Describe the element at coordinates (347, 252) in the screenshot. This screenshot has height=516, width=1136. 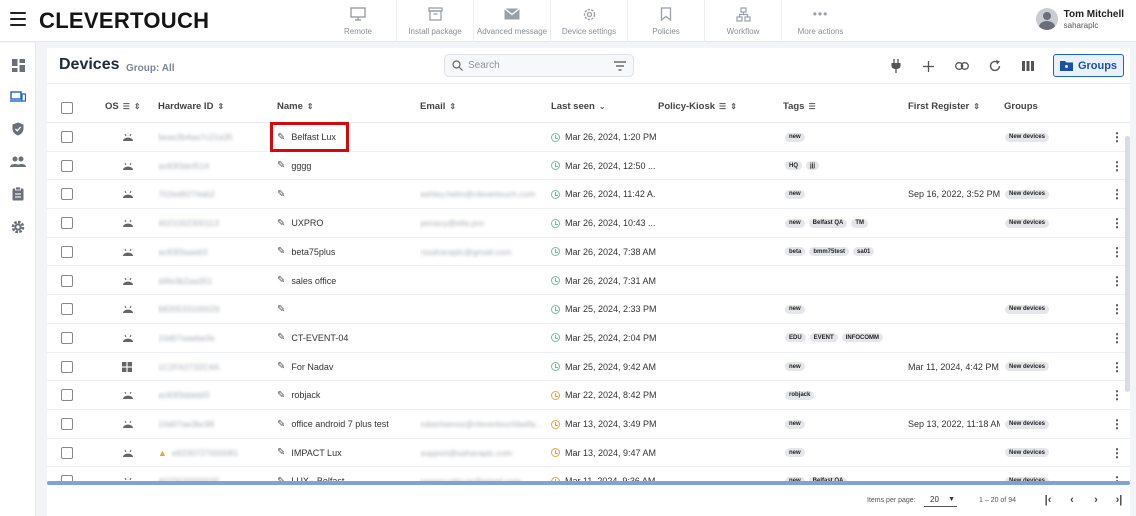
I see `device-name-cell: ✎ beta75plus` at that location.